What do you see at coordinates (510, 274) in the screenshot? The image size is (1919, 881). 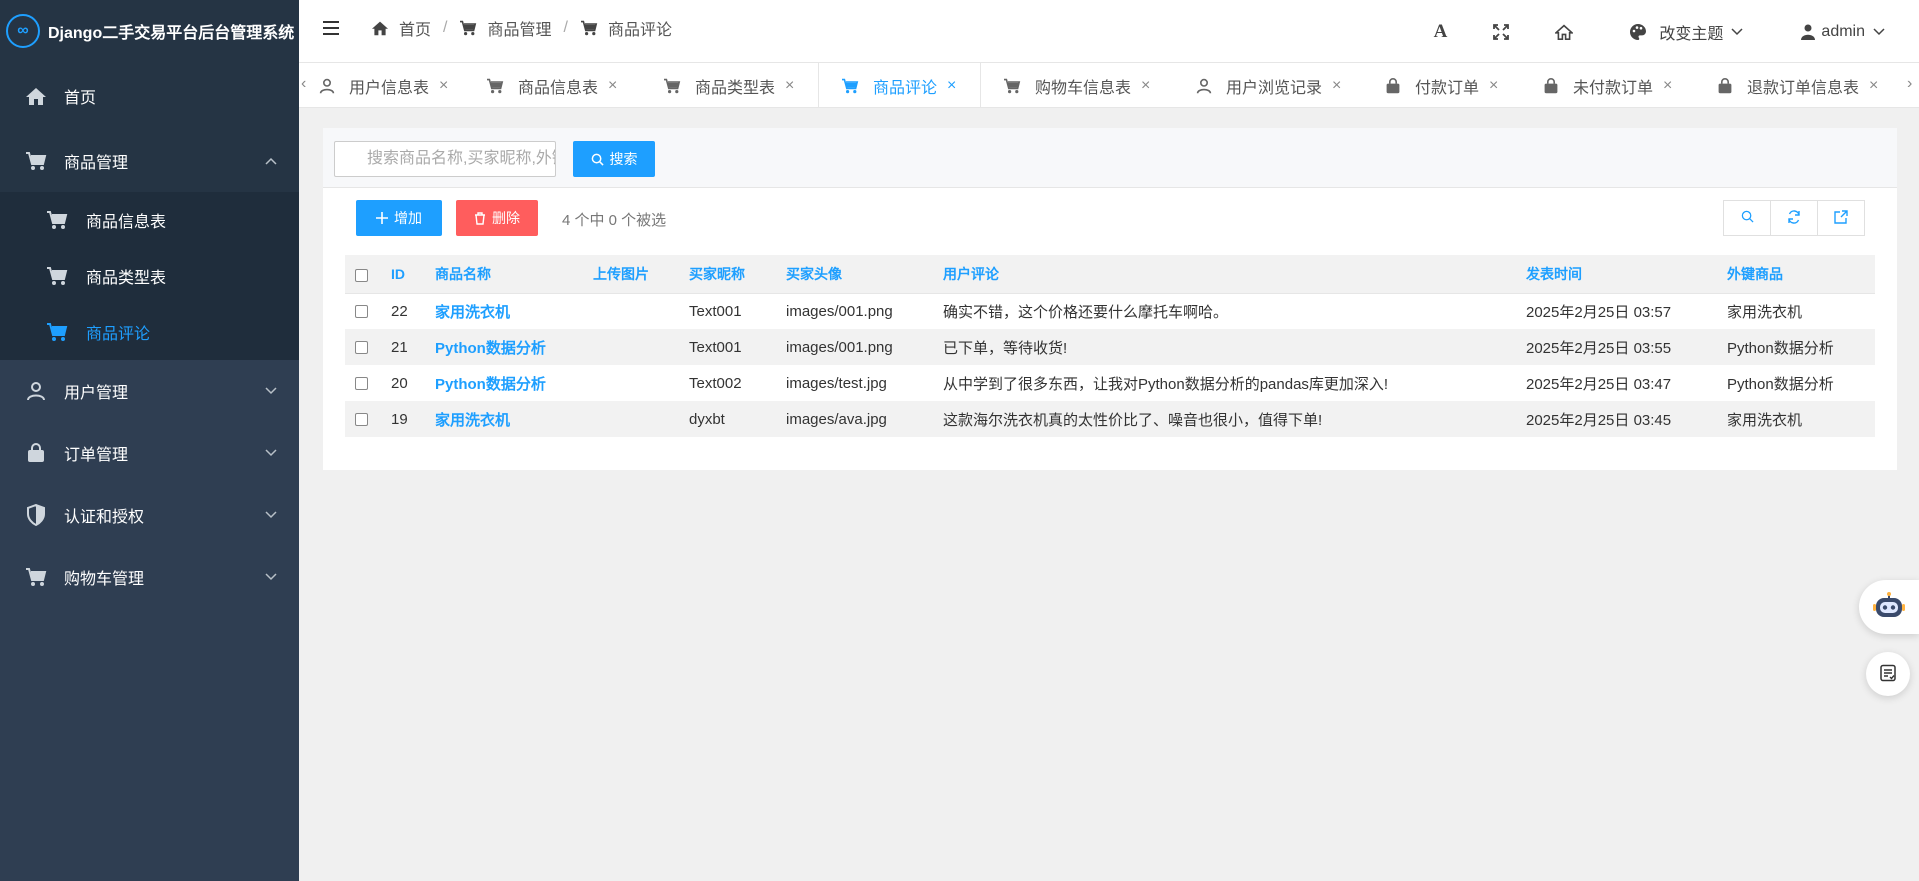 I see `column-header: 商品名称` at bounding box center [510, 274].